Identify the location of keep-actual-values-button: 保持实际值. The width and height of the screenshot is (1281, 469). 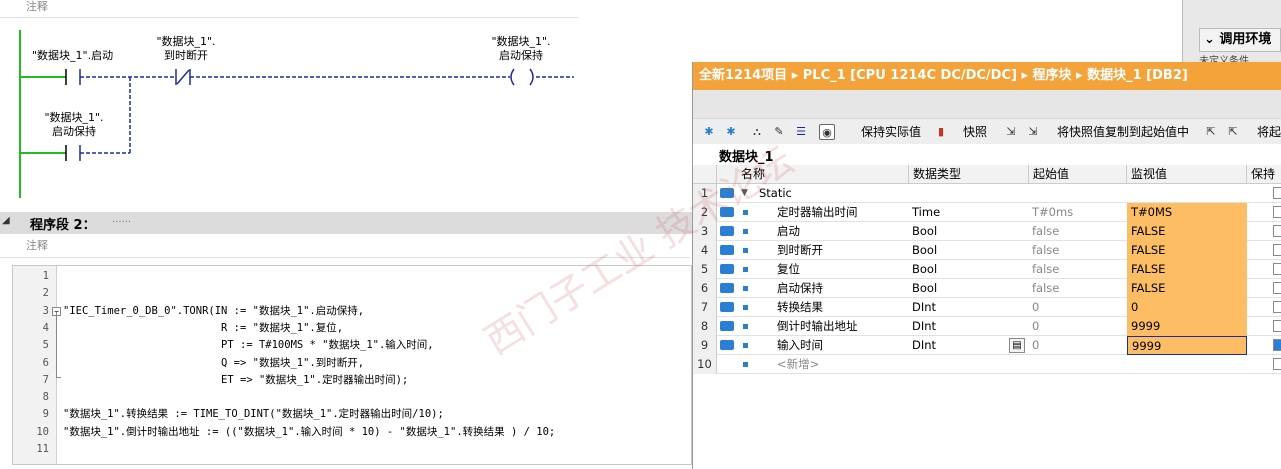
(891, 132).